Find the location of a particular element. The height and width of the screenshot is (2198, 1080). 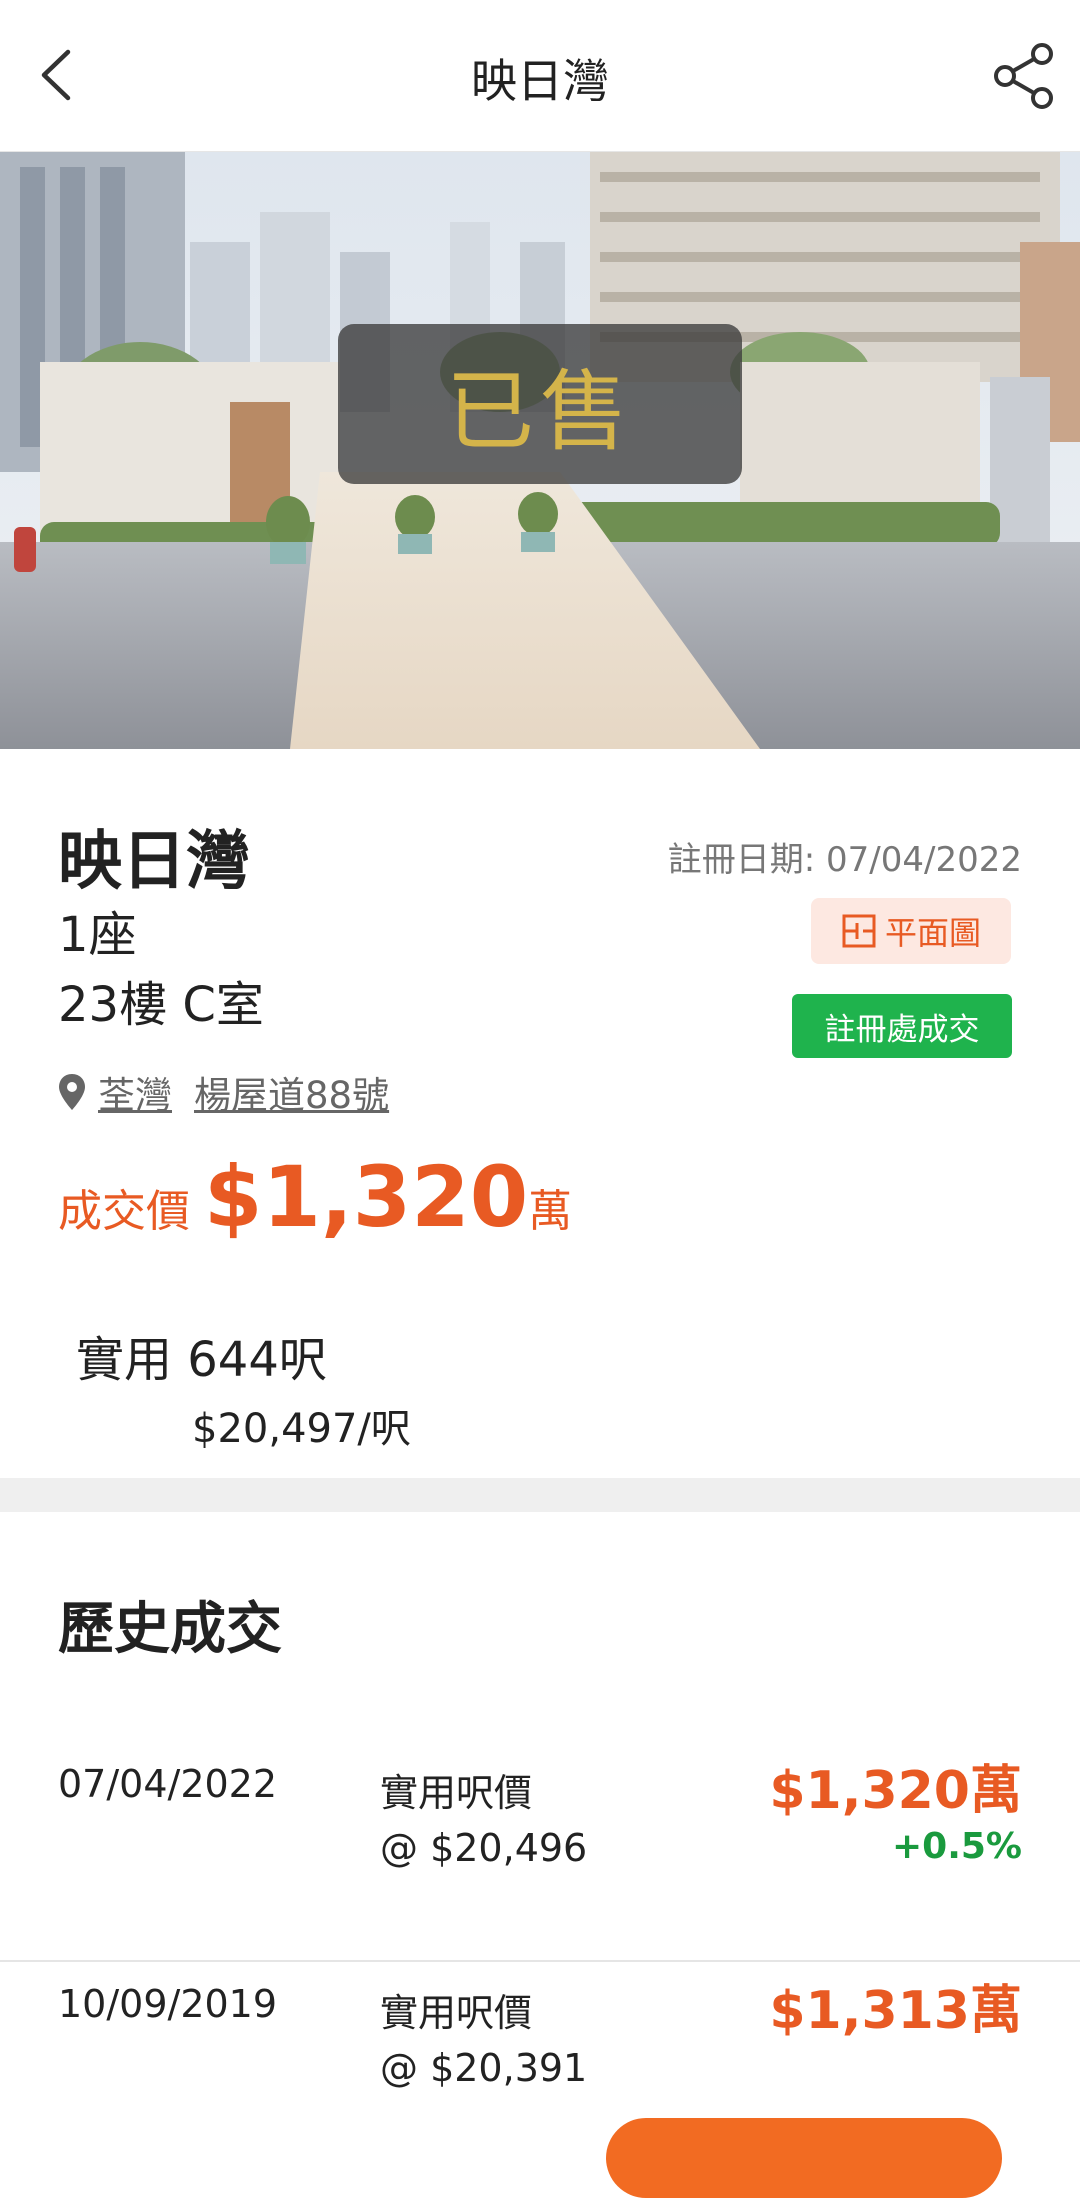

history-psf-value: @ $20,496 is located at coordinates (484, 1848).